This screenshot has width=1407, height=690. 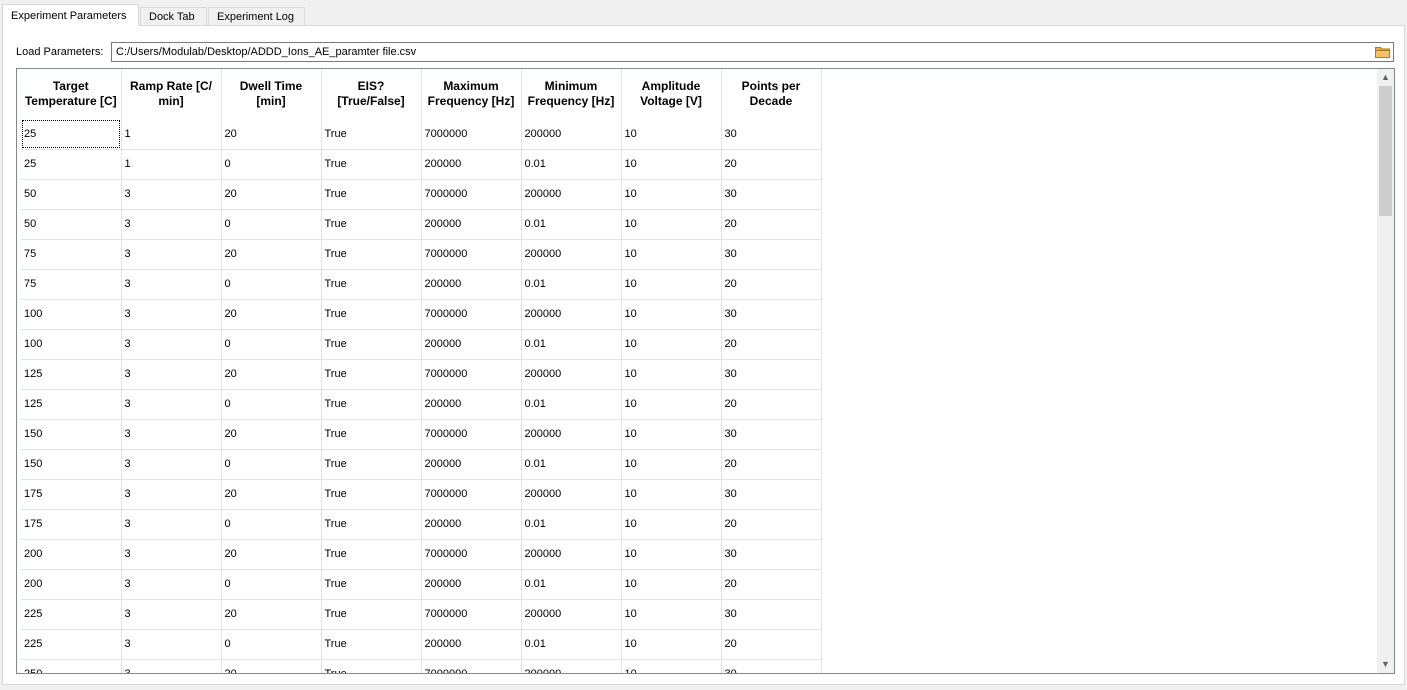 What do you see at coordinates (71, 94) in the screenshot?
I see `column-header: Target Temperature [C]` at bounding box center [71, 94].